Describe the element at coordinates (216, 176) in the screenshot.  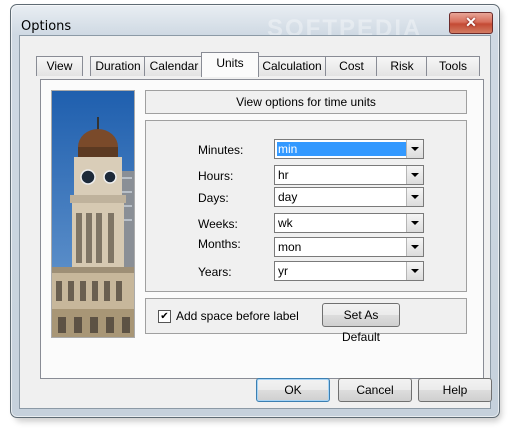
I see `hours-label: Hours:` at that location.